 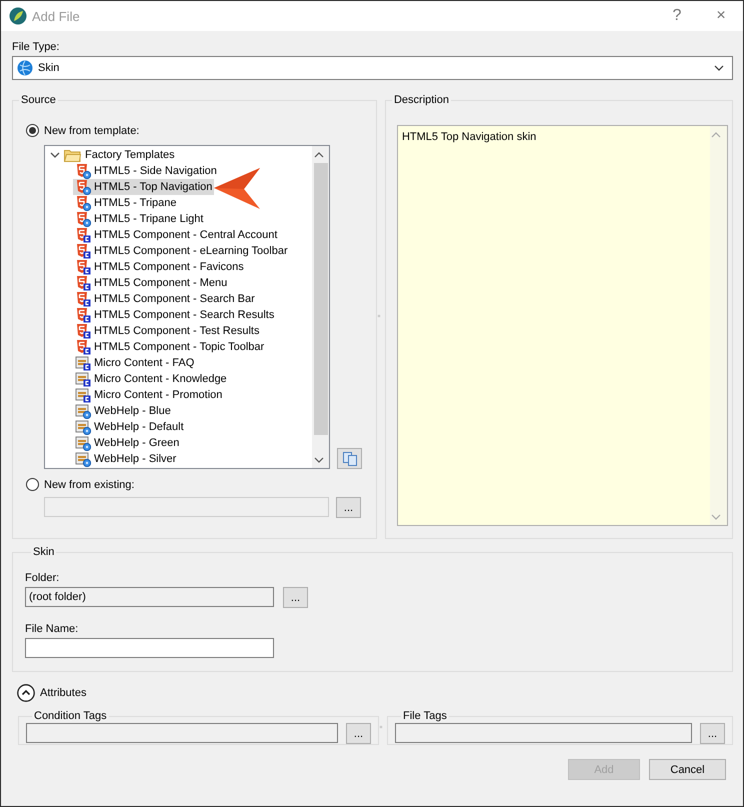 What do you see at coordinates (126, 203) in the screenshot?
I see `tree-item: HTML5 - Tripane` at bounding box center [126, 203].